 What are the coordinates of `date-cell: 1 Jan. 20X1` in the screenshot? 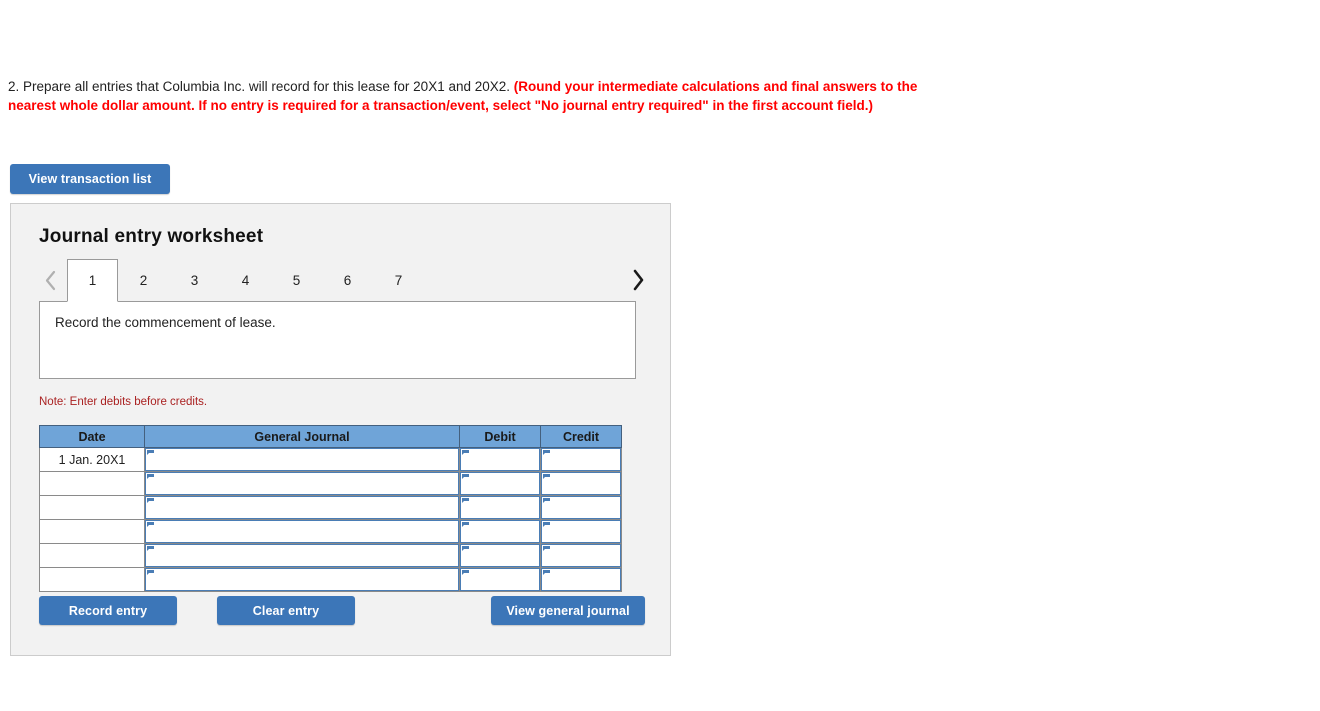 It's located at (92, 459).